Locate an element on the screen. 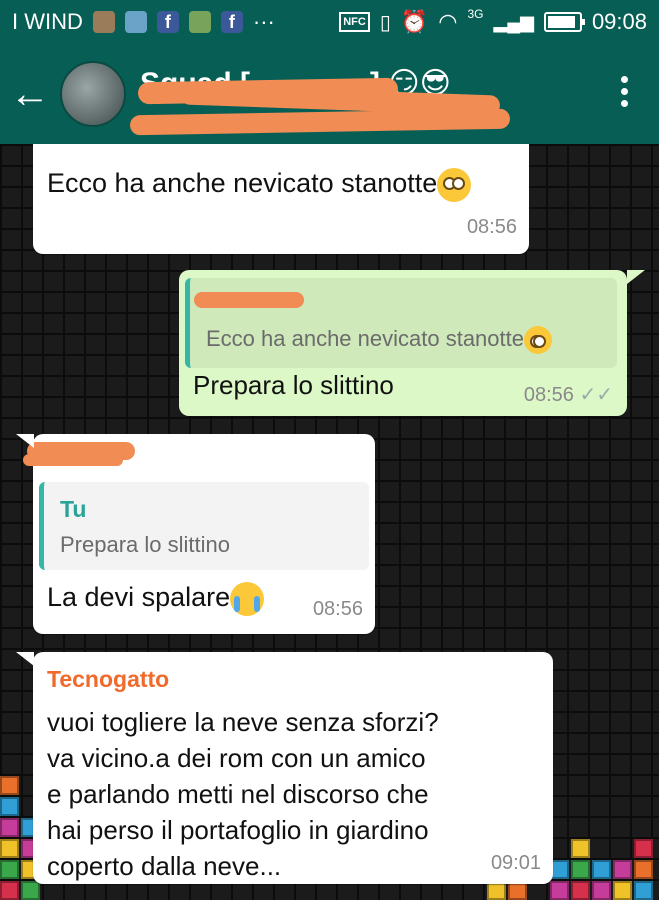 The height and width of the screenshot is (900, 659). message-line: e parlando metti nel discorso che is located at coordinates (238, 794).